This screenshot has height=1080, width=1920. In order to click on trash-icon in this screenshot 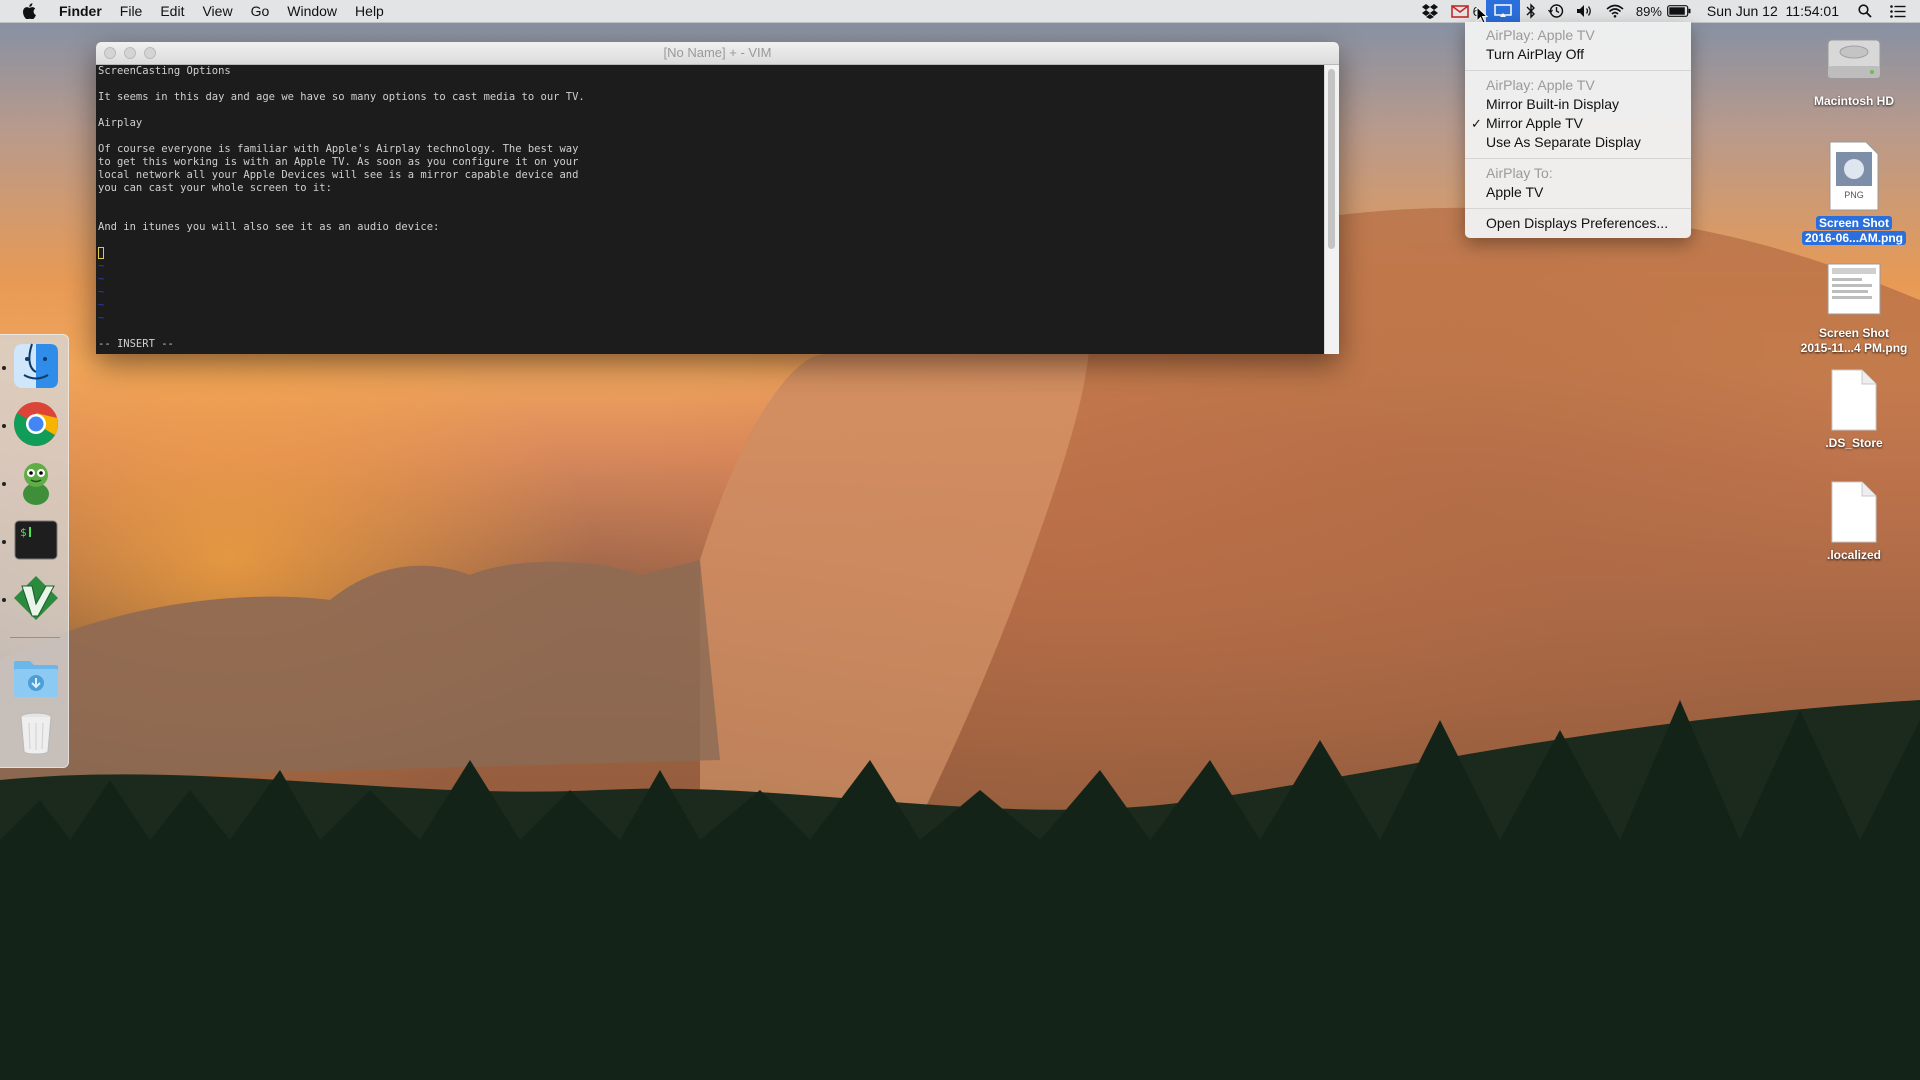, I will do `click(36, 733)`.